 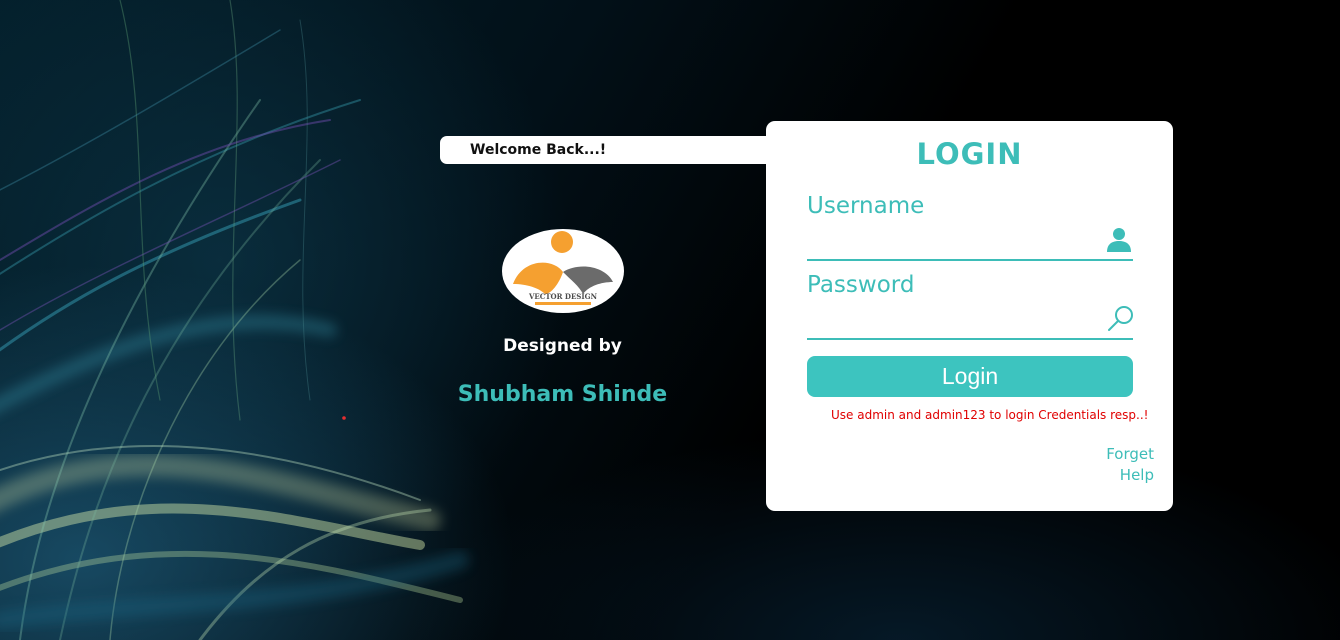 What do you see at coordinates (1130, 454) in the screenshot?
I see `forget-link: Forget` at bounding box center [1130, 454].